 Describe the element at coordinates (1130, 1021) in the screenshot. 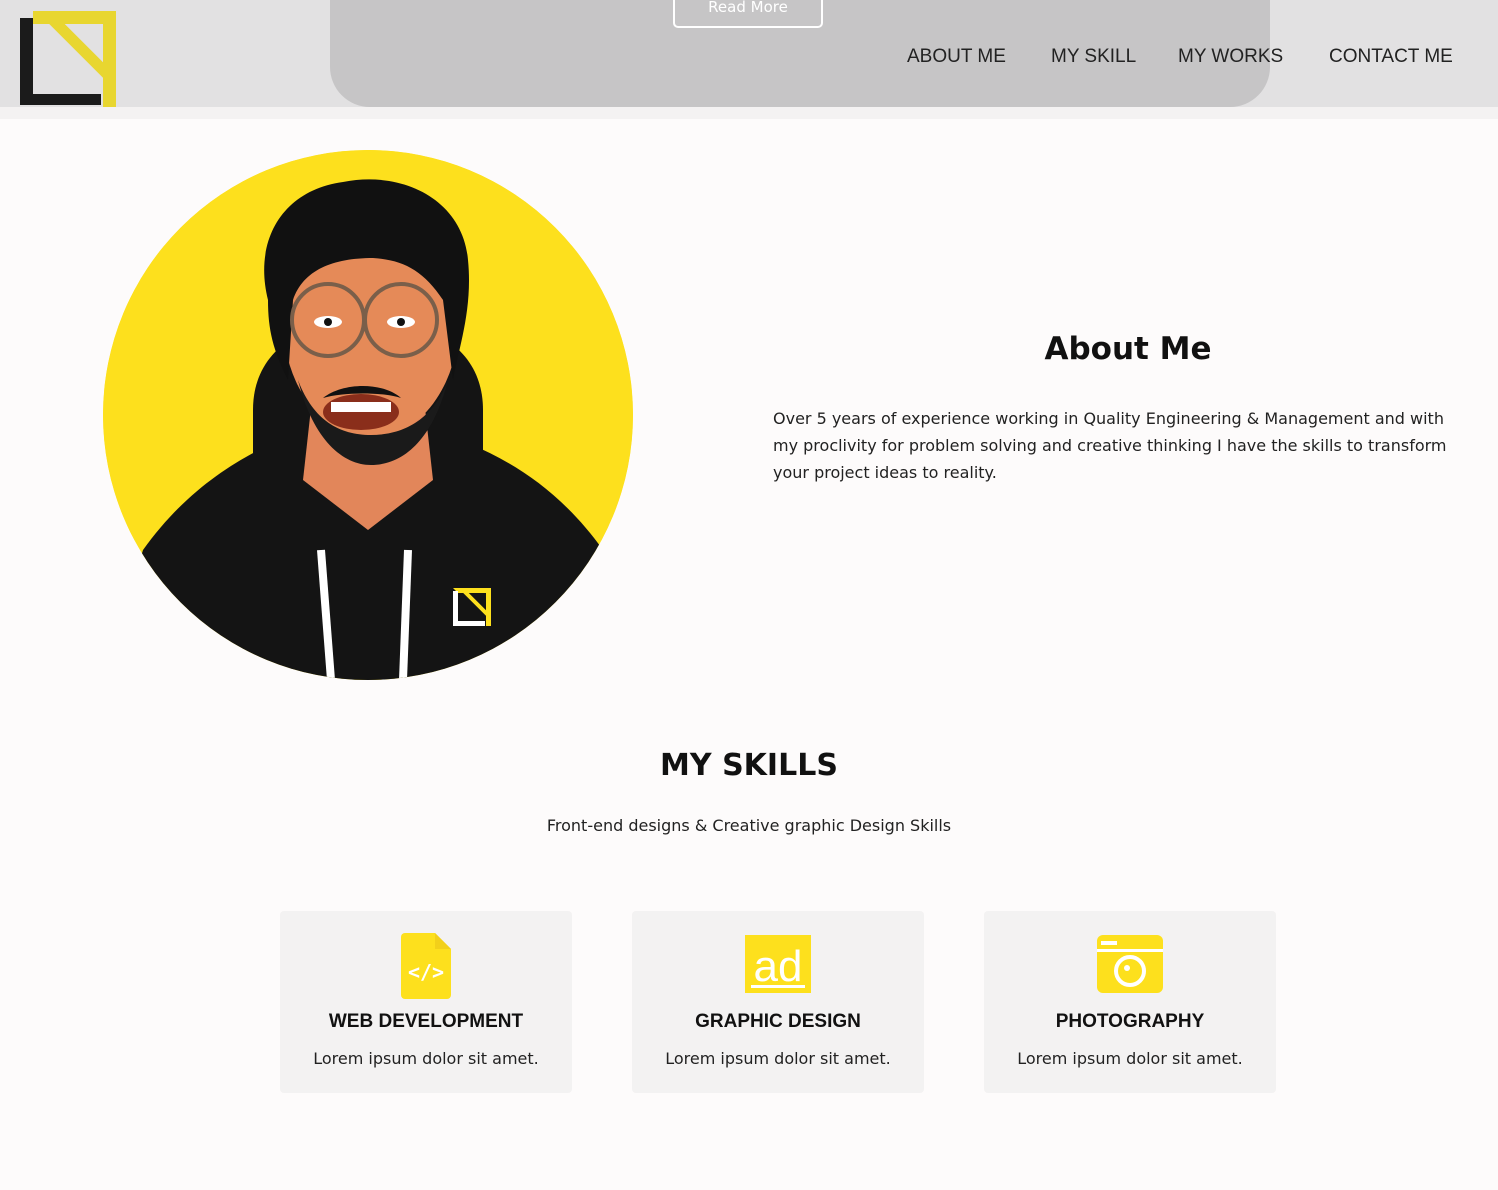

I see `skill-card-title: PHOTOGRAPHY` at that location.